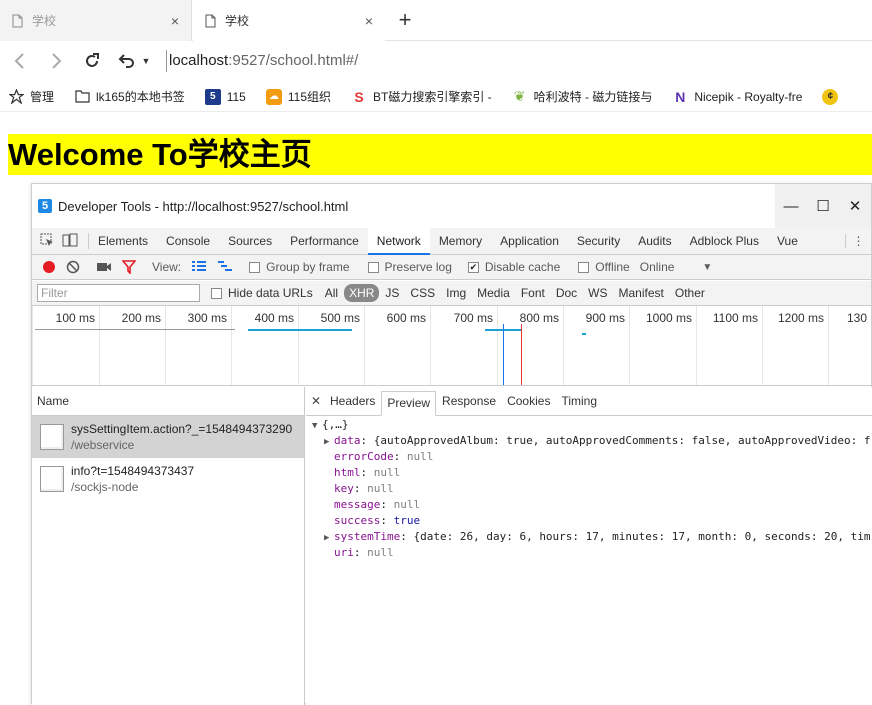 The width and height of the screenshot is (872, 705). I want to click on preserve-log-toggle: Preserve log, so click(409, 267).